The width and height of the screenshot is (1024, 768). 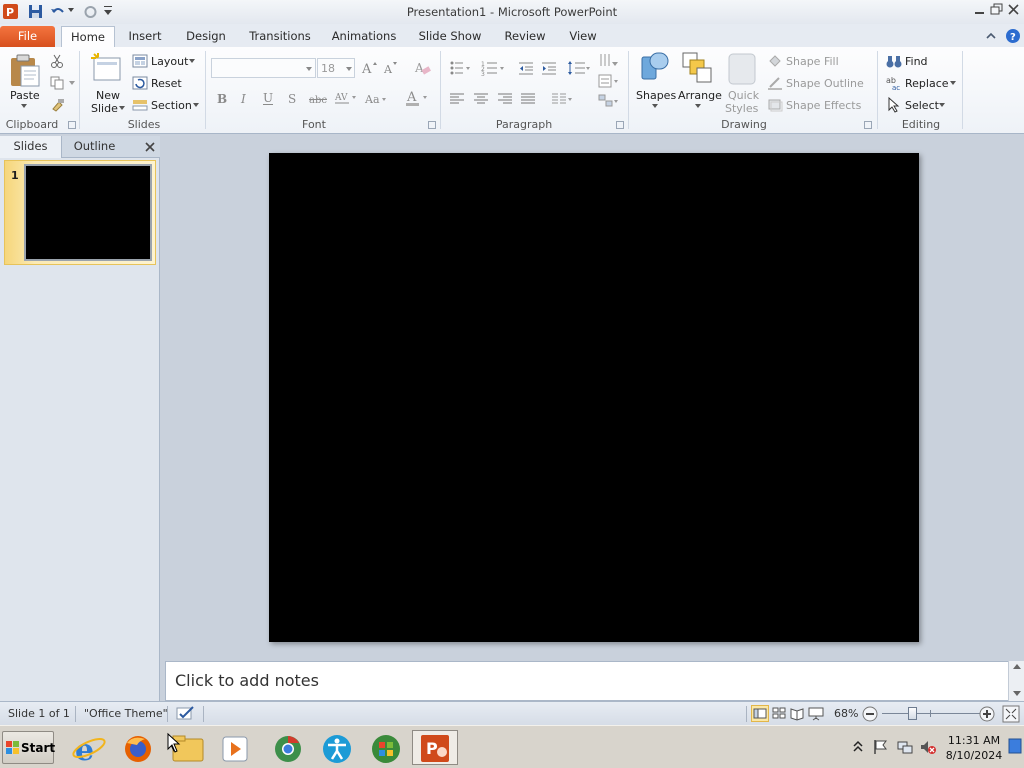 I want to click on arrange-dropdown-icon, so click(x=698, y=106).